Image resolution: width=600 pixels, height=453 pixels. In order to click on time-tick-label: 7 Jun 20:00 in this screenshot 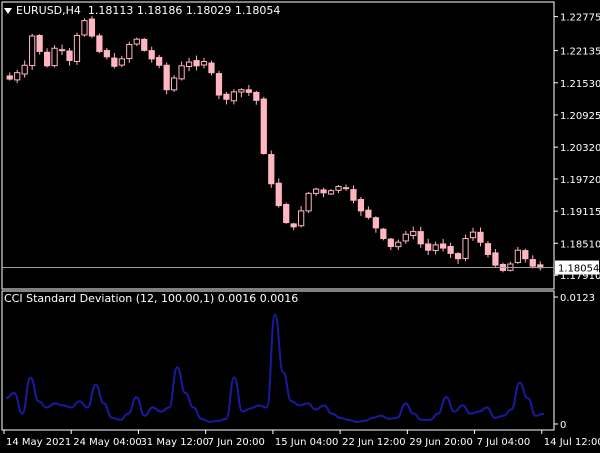, I will do `click(236, 442)`.